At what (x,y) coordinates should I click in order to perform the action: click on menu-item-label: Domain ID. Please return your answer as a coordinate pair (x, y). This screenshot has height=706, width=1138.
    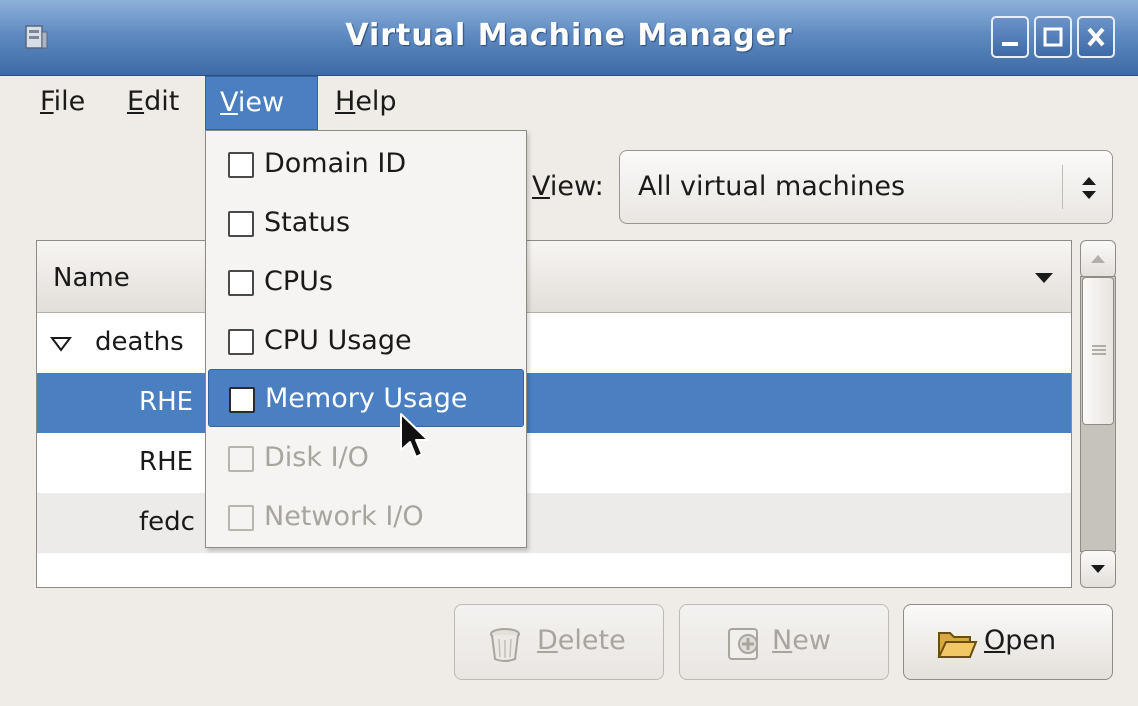
    Looking at the image, I should click on (335, 163).